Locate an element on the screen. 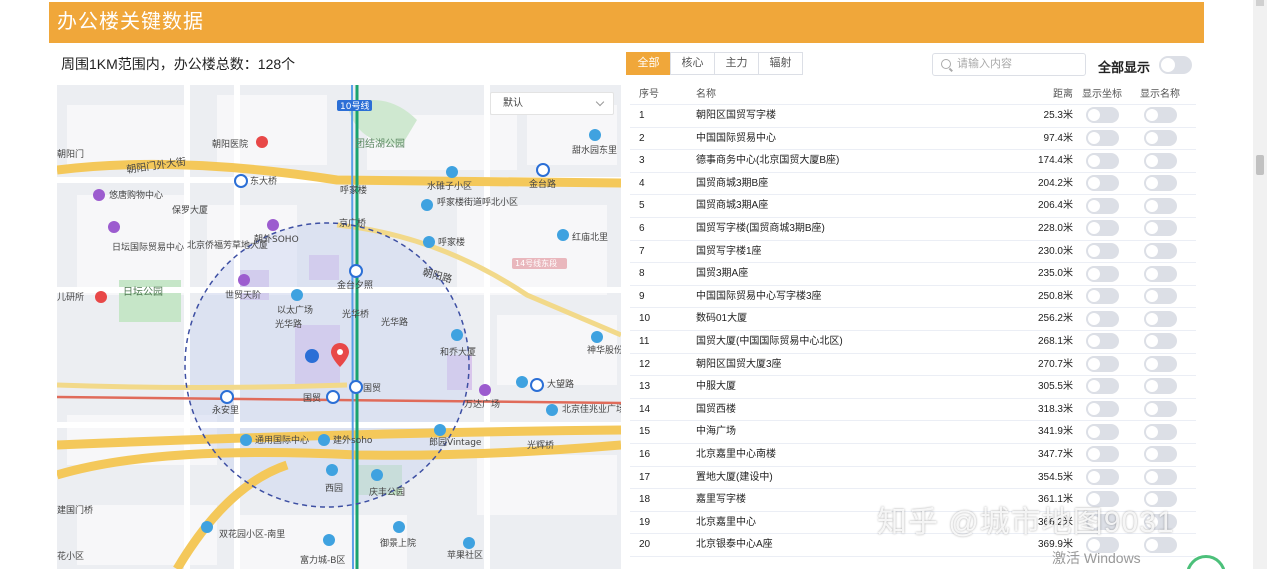  tab-main: 主力 is located at coordinates (736, 63).